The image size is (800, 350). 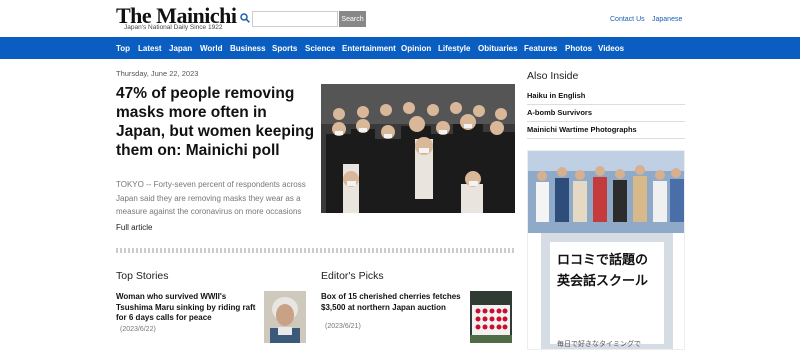 I want to click on search-input, so click(x=295, y=19).